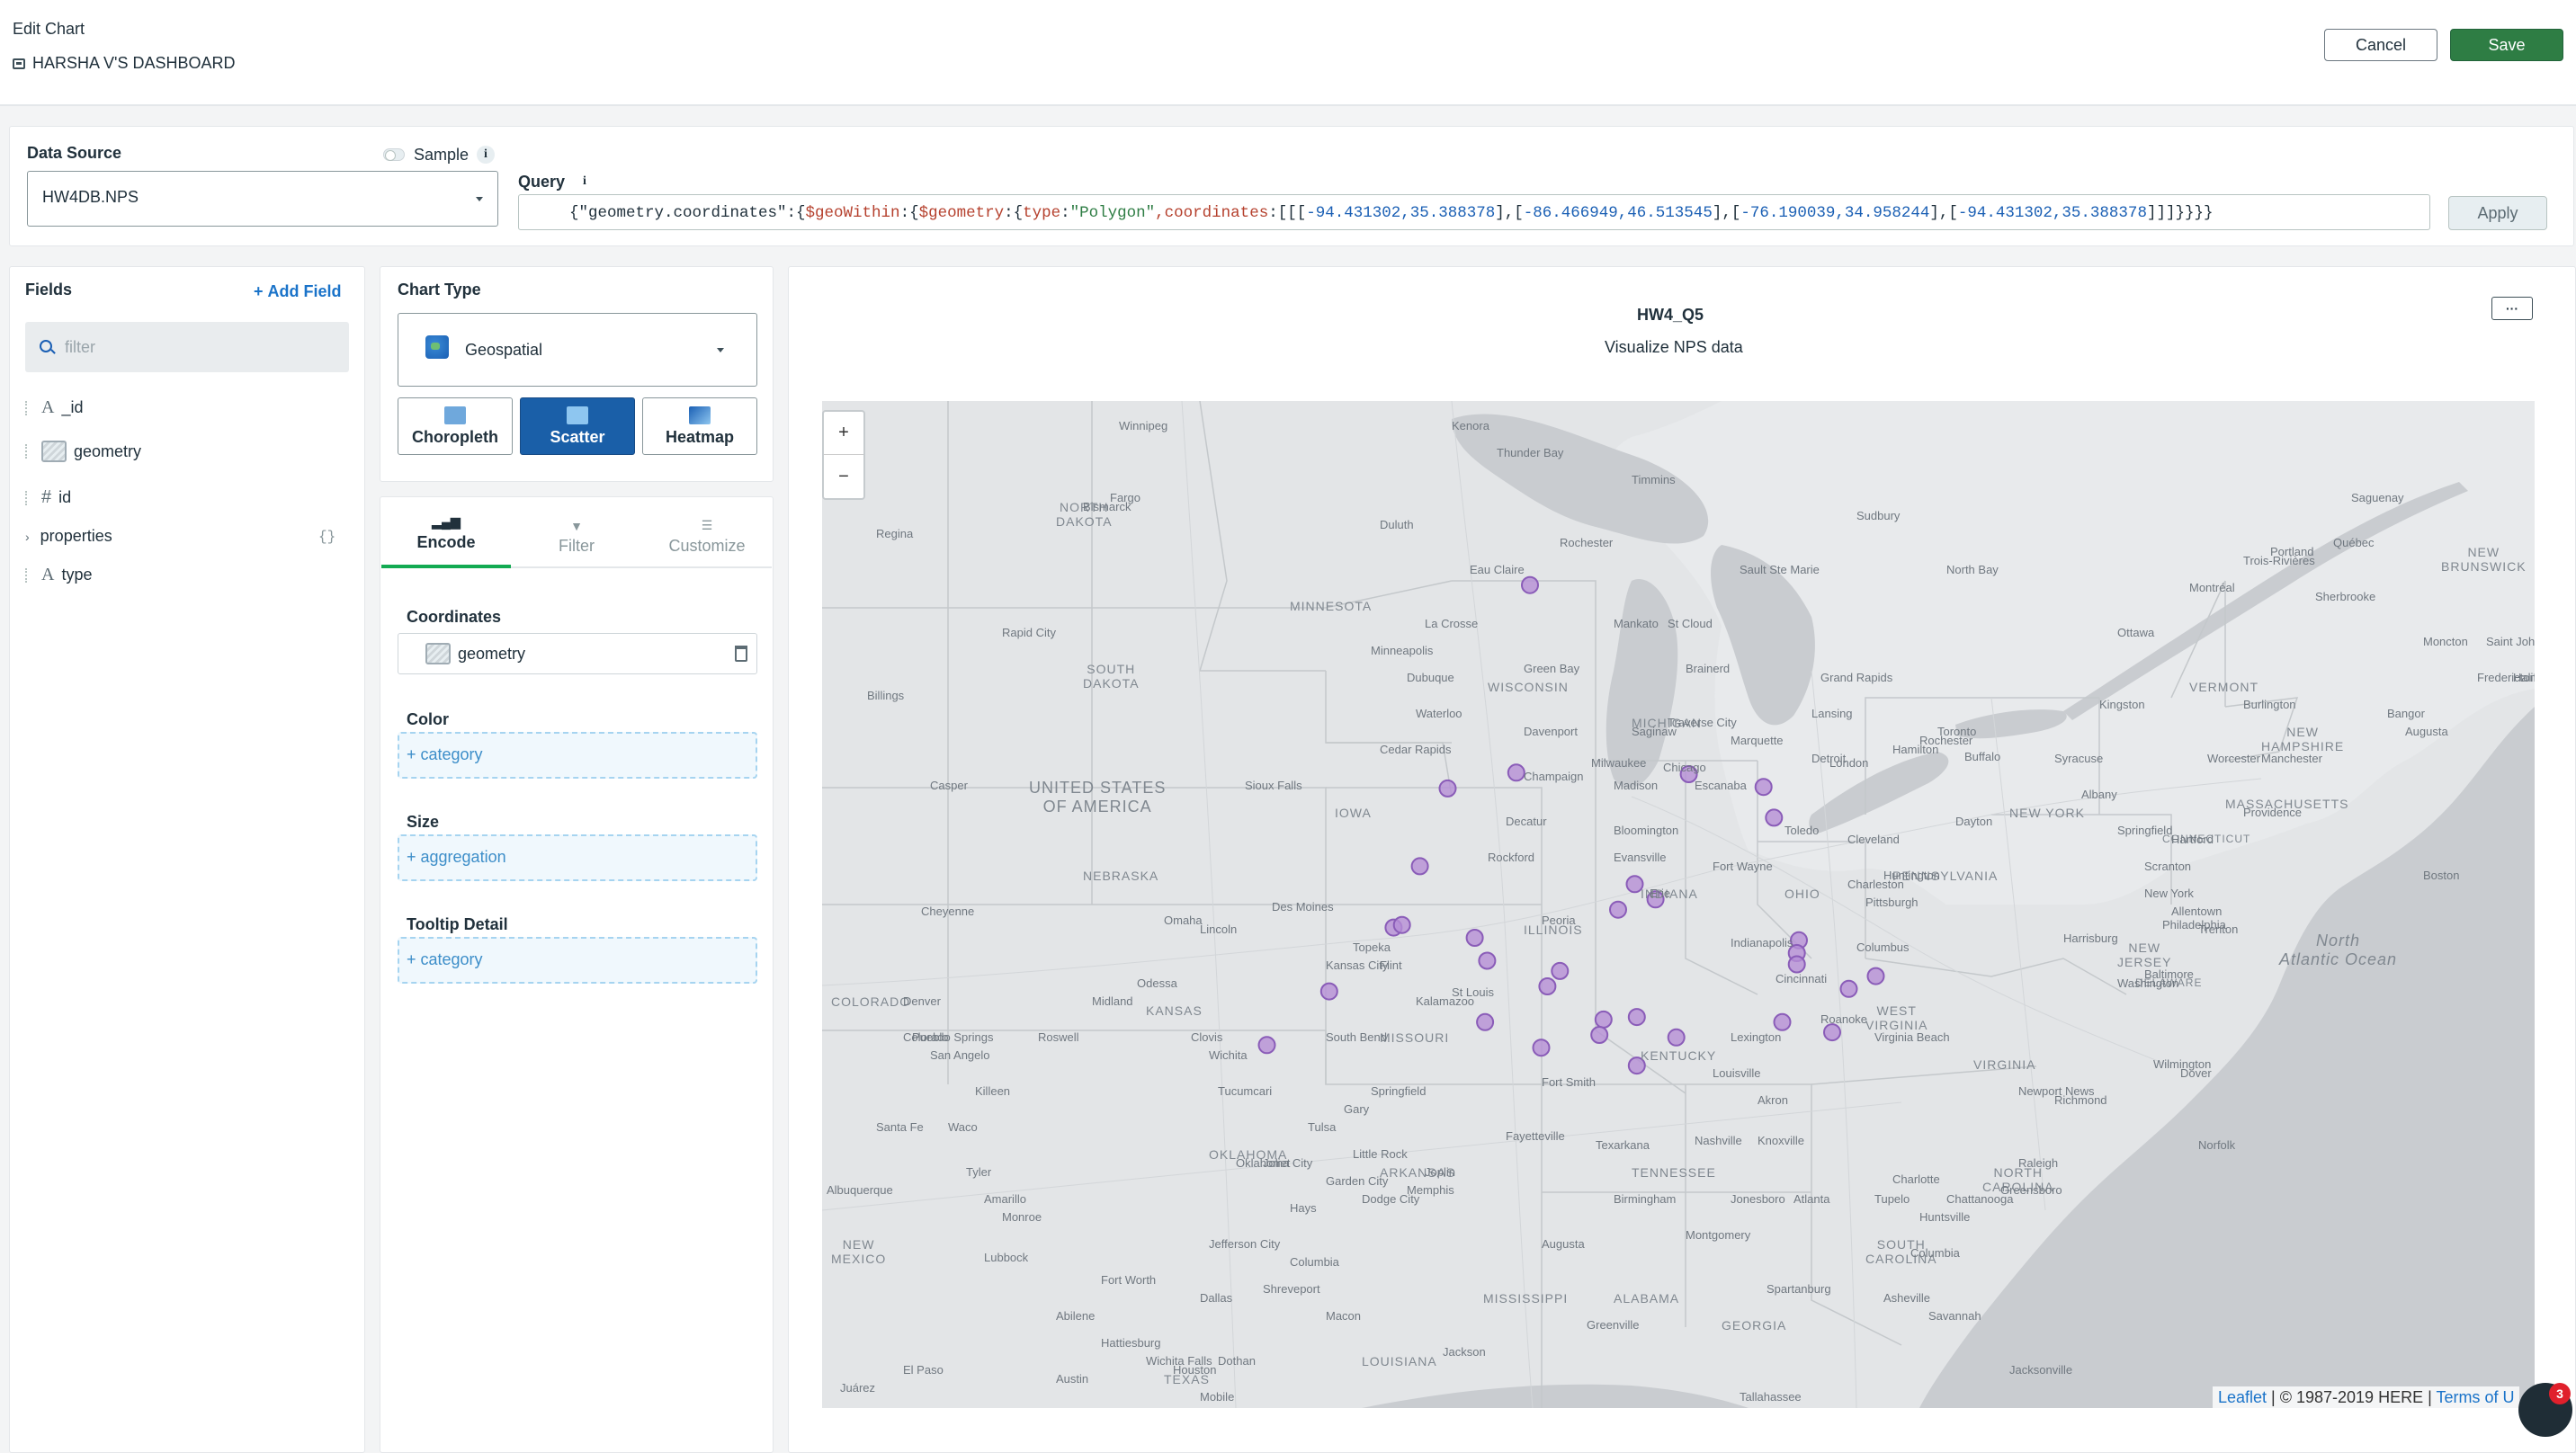  Describe the element at coordinates (455, 426) in the screenshot. I see `subtype-choropleth: Choropleth` at that location.